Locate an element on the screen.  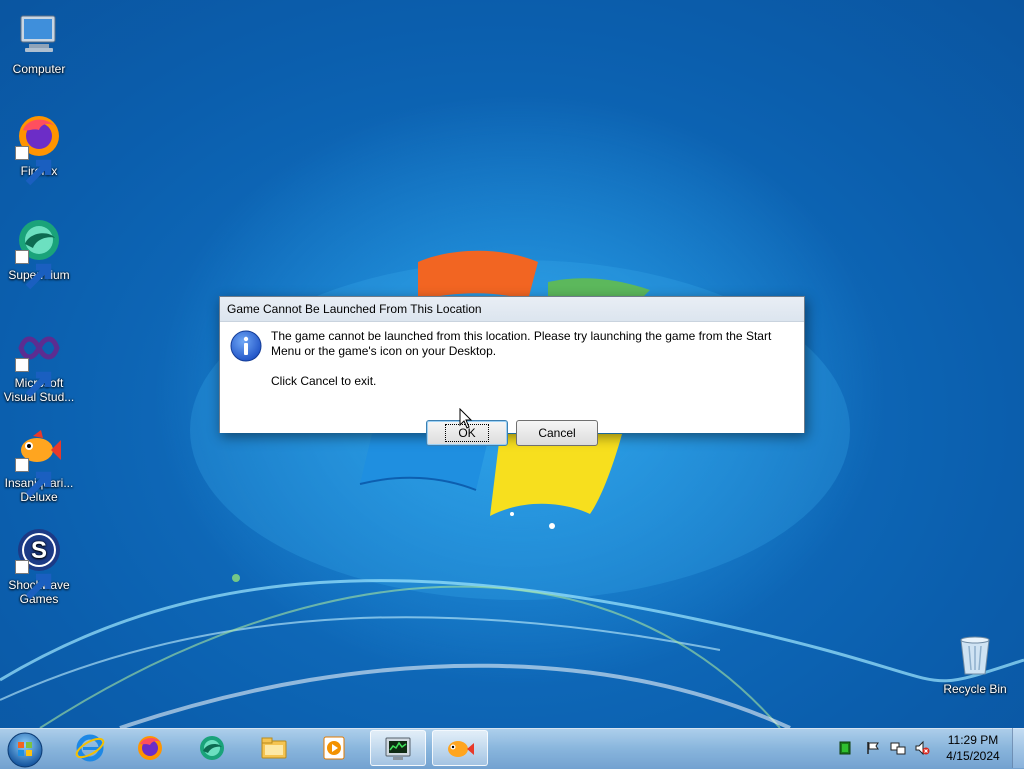
taskbar-supermium is located at coordinates (212, 748).